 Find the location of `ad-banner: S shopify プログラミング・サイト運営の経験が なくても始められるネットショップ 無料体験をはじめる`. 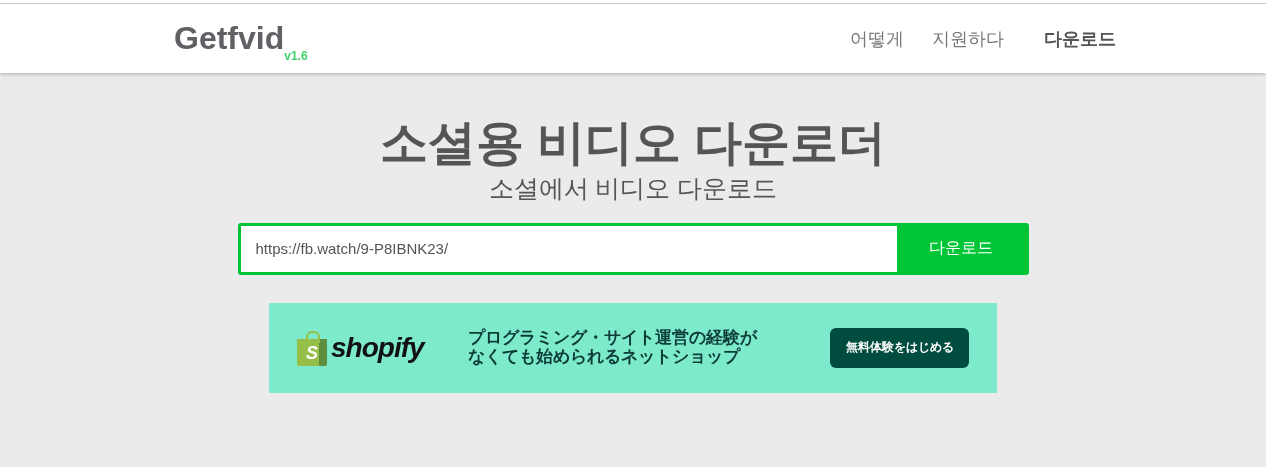

ad-banner: S shopify プログラミング・サイト運営の経験が なくても始められるネットショップ 無料体験をはじめる is located at coordinates (633, 347).